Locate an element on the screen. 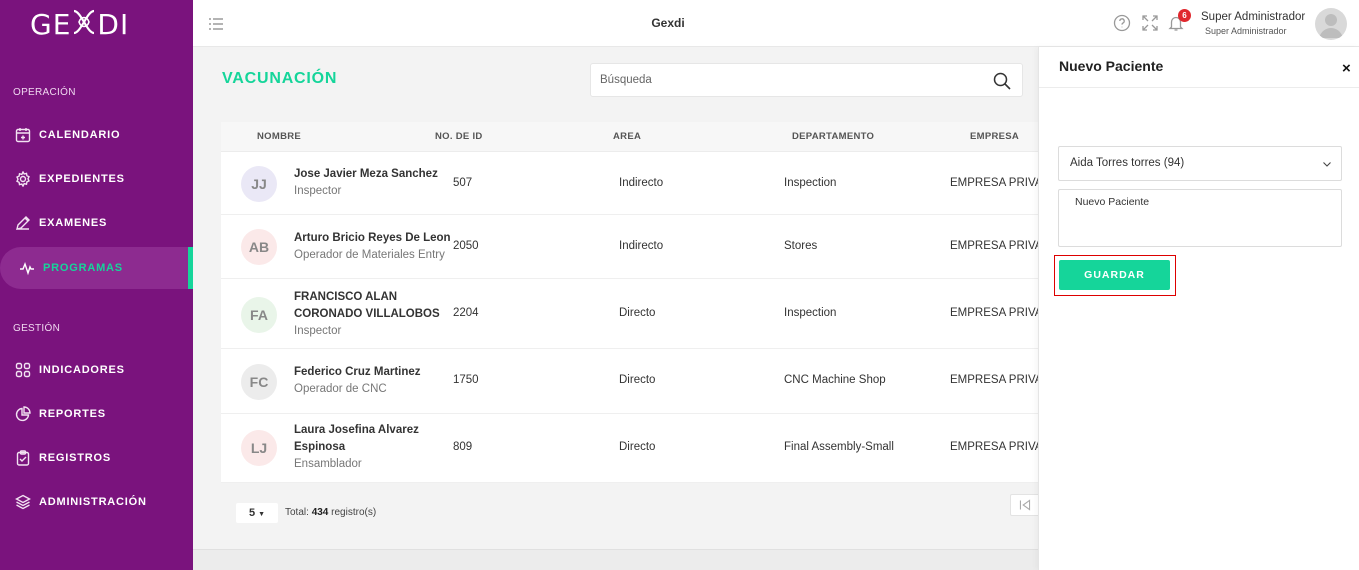  logo-text-left: GE is located at coordinates (51, 24).